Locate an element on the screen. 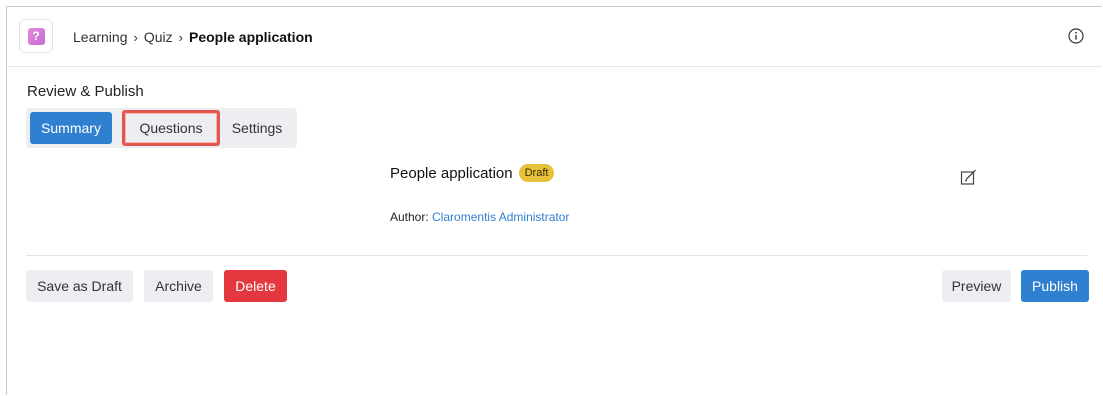 This screenshot has height=396, width=1103. quiz-title: People application is located at coordinates (451, 173).